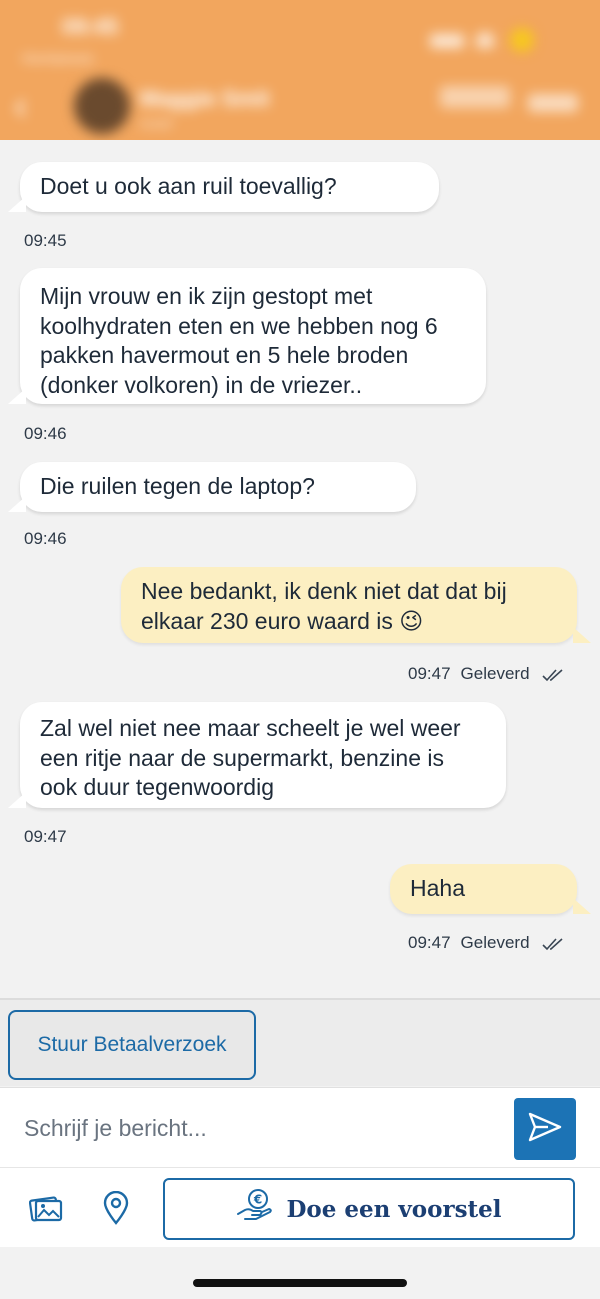  Describe the element at coordinates (259, 1128) in the screenshot. I see `message-input` at that location.